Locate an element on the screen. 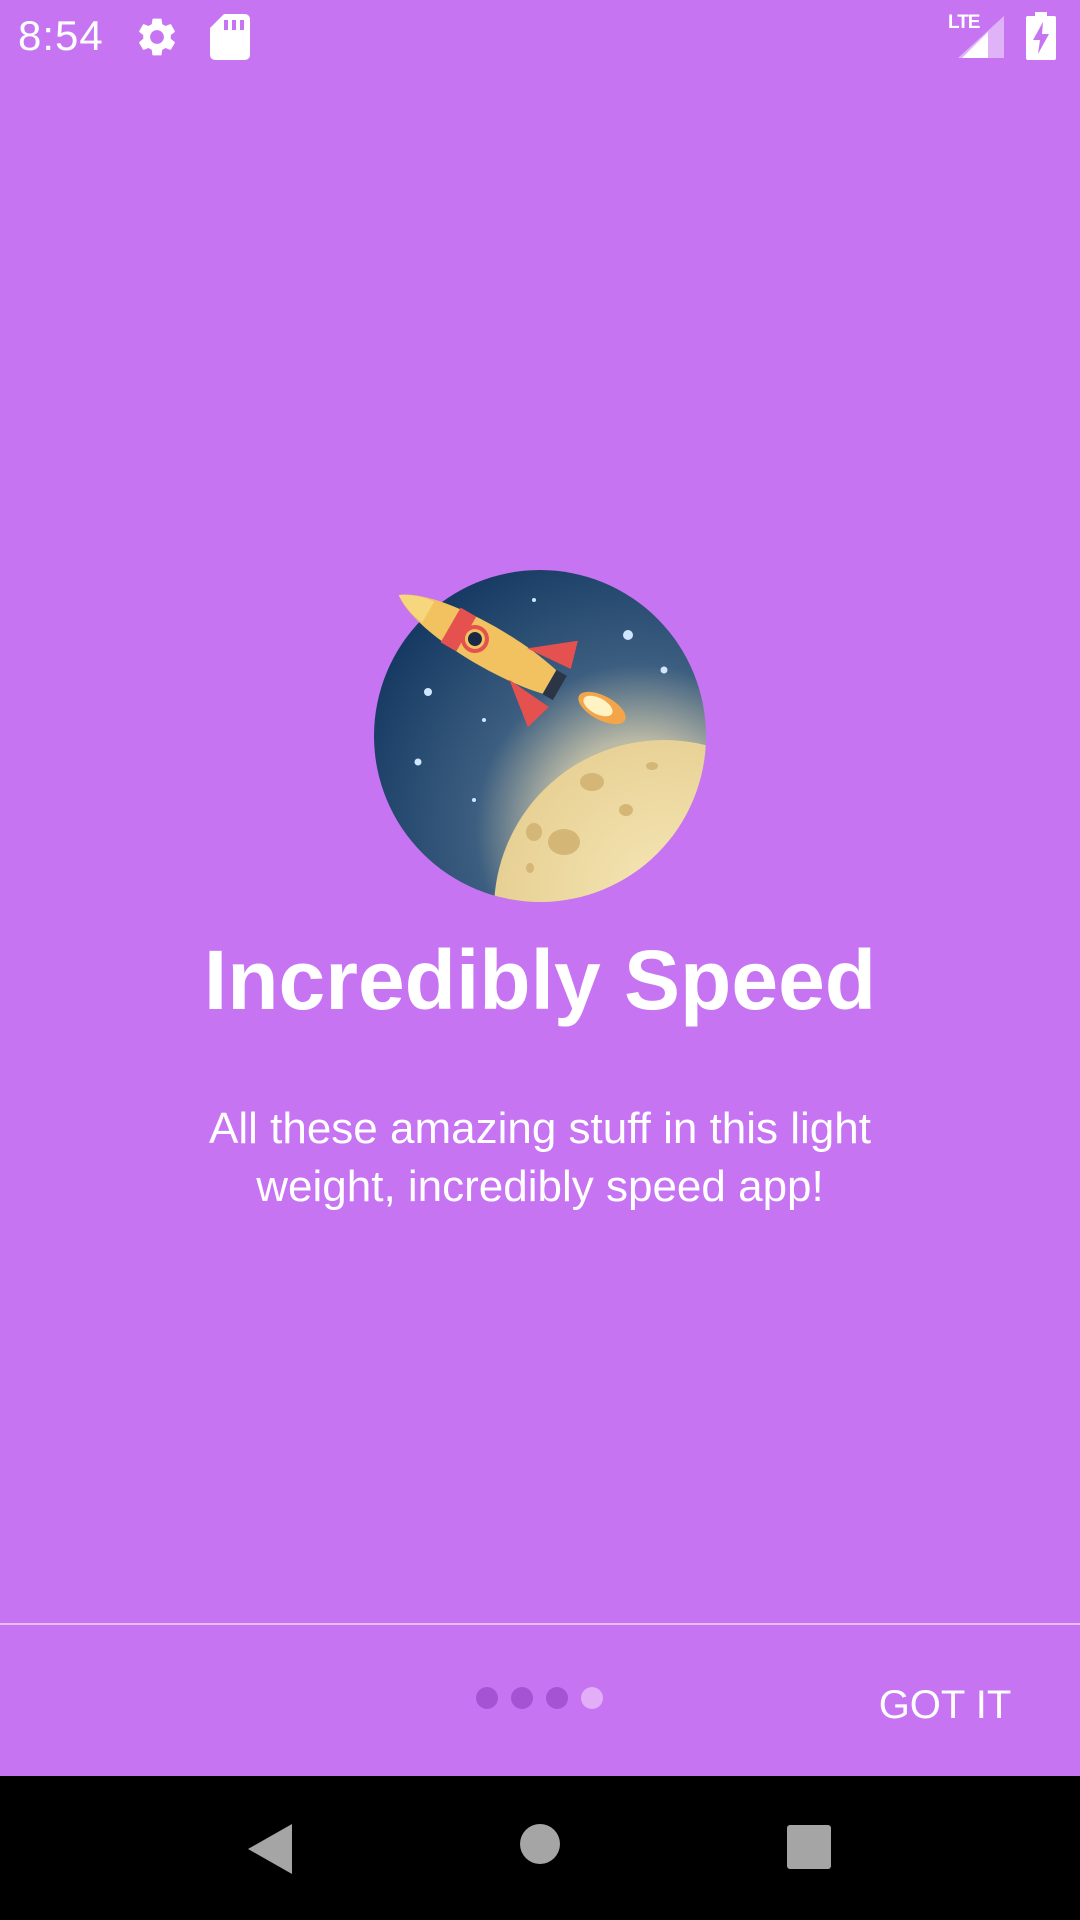 The height and width of the screenshot is (1920, 1080). signal-icon is located at coordinates (981, 37).